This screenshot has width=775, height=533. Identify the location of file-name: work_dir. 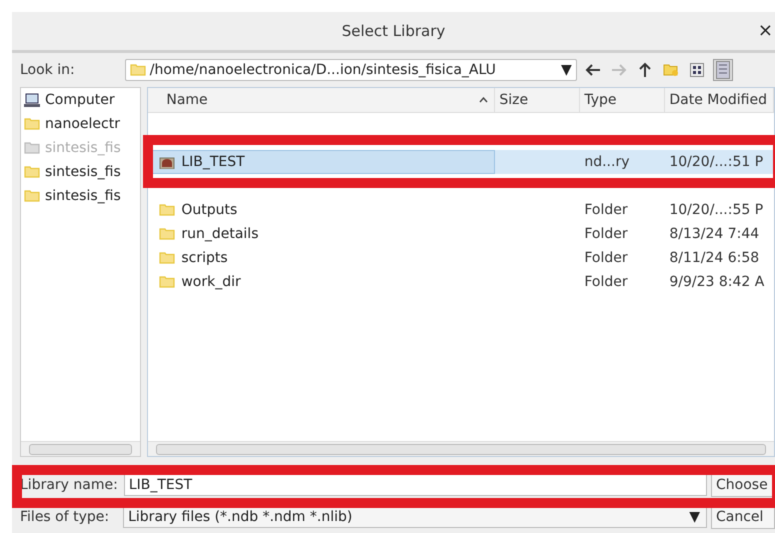
(211, 282).